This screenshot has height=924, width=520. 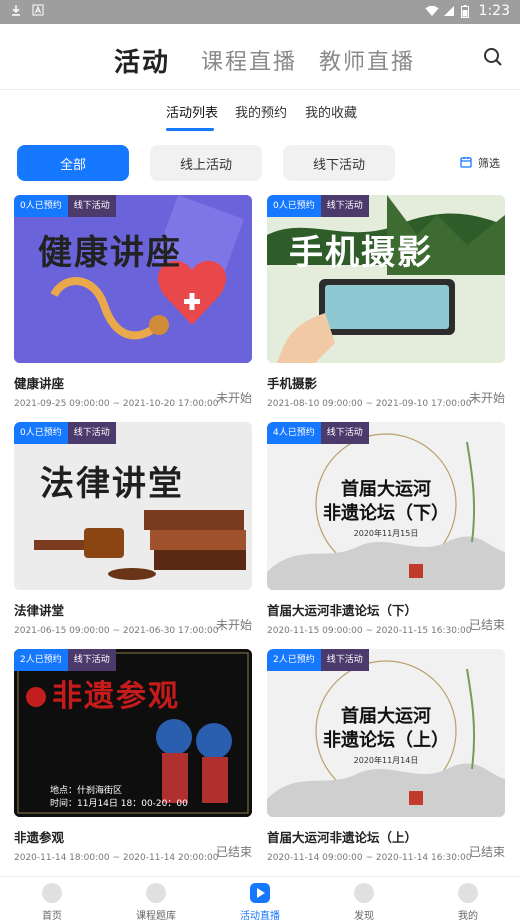 What do you see at coordinates (342, 610) in the screenshot?
I see `card-title: 首届大运河非遗论坛（下）` at bounding box center [342, 610].